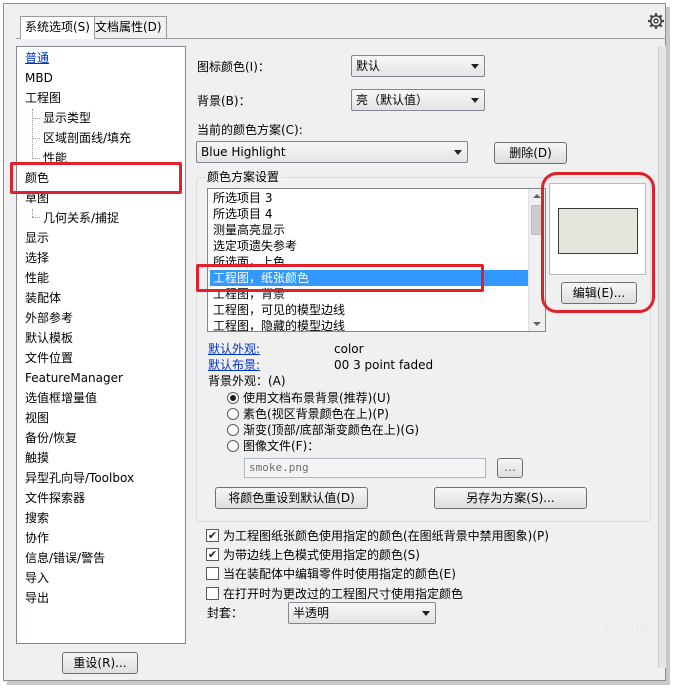  Describe the element at coordinates (370, 198) in the screenshot. I see `list-item: 所选项目 3` at that location.